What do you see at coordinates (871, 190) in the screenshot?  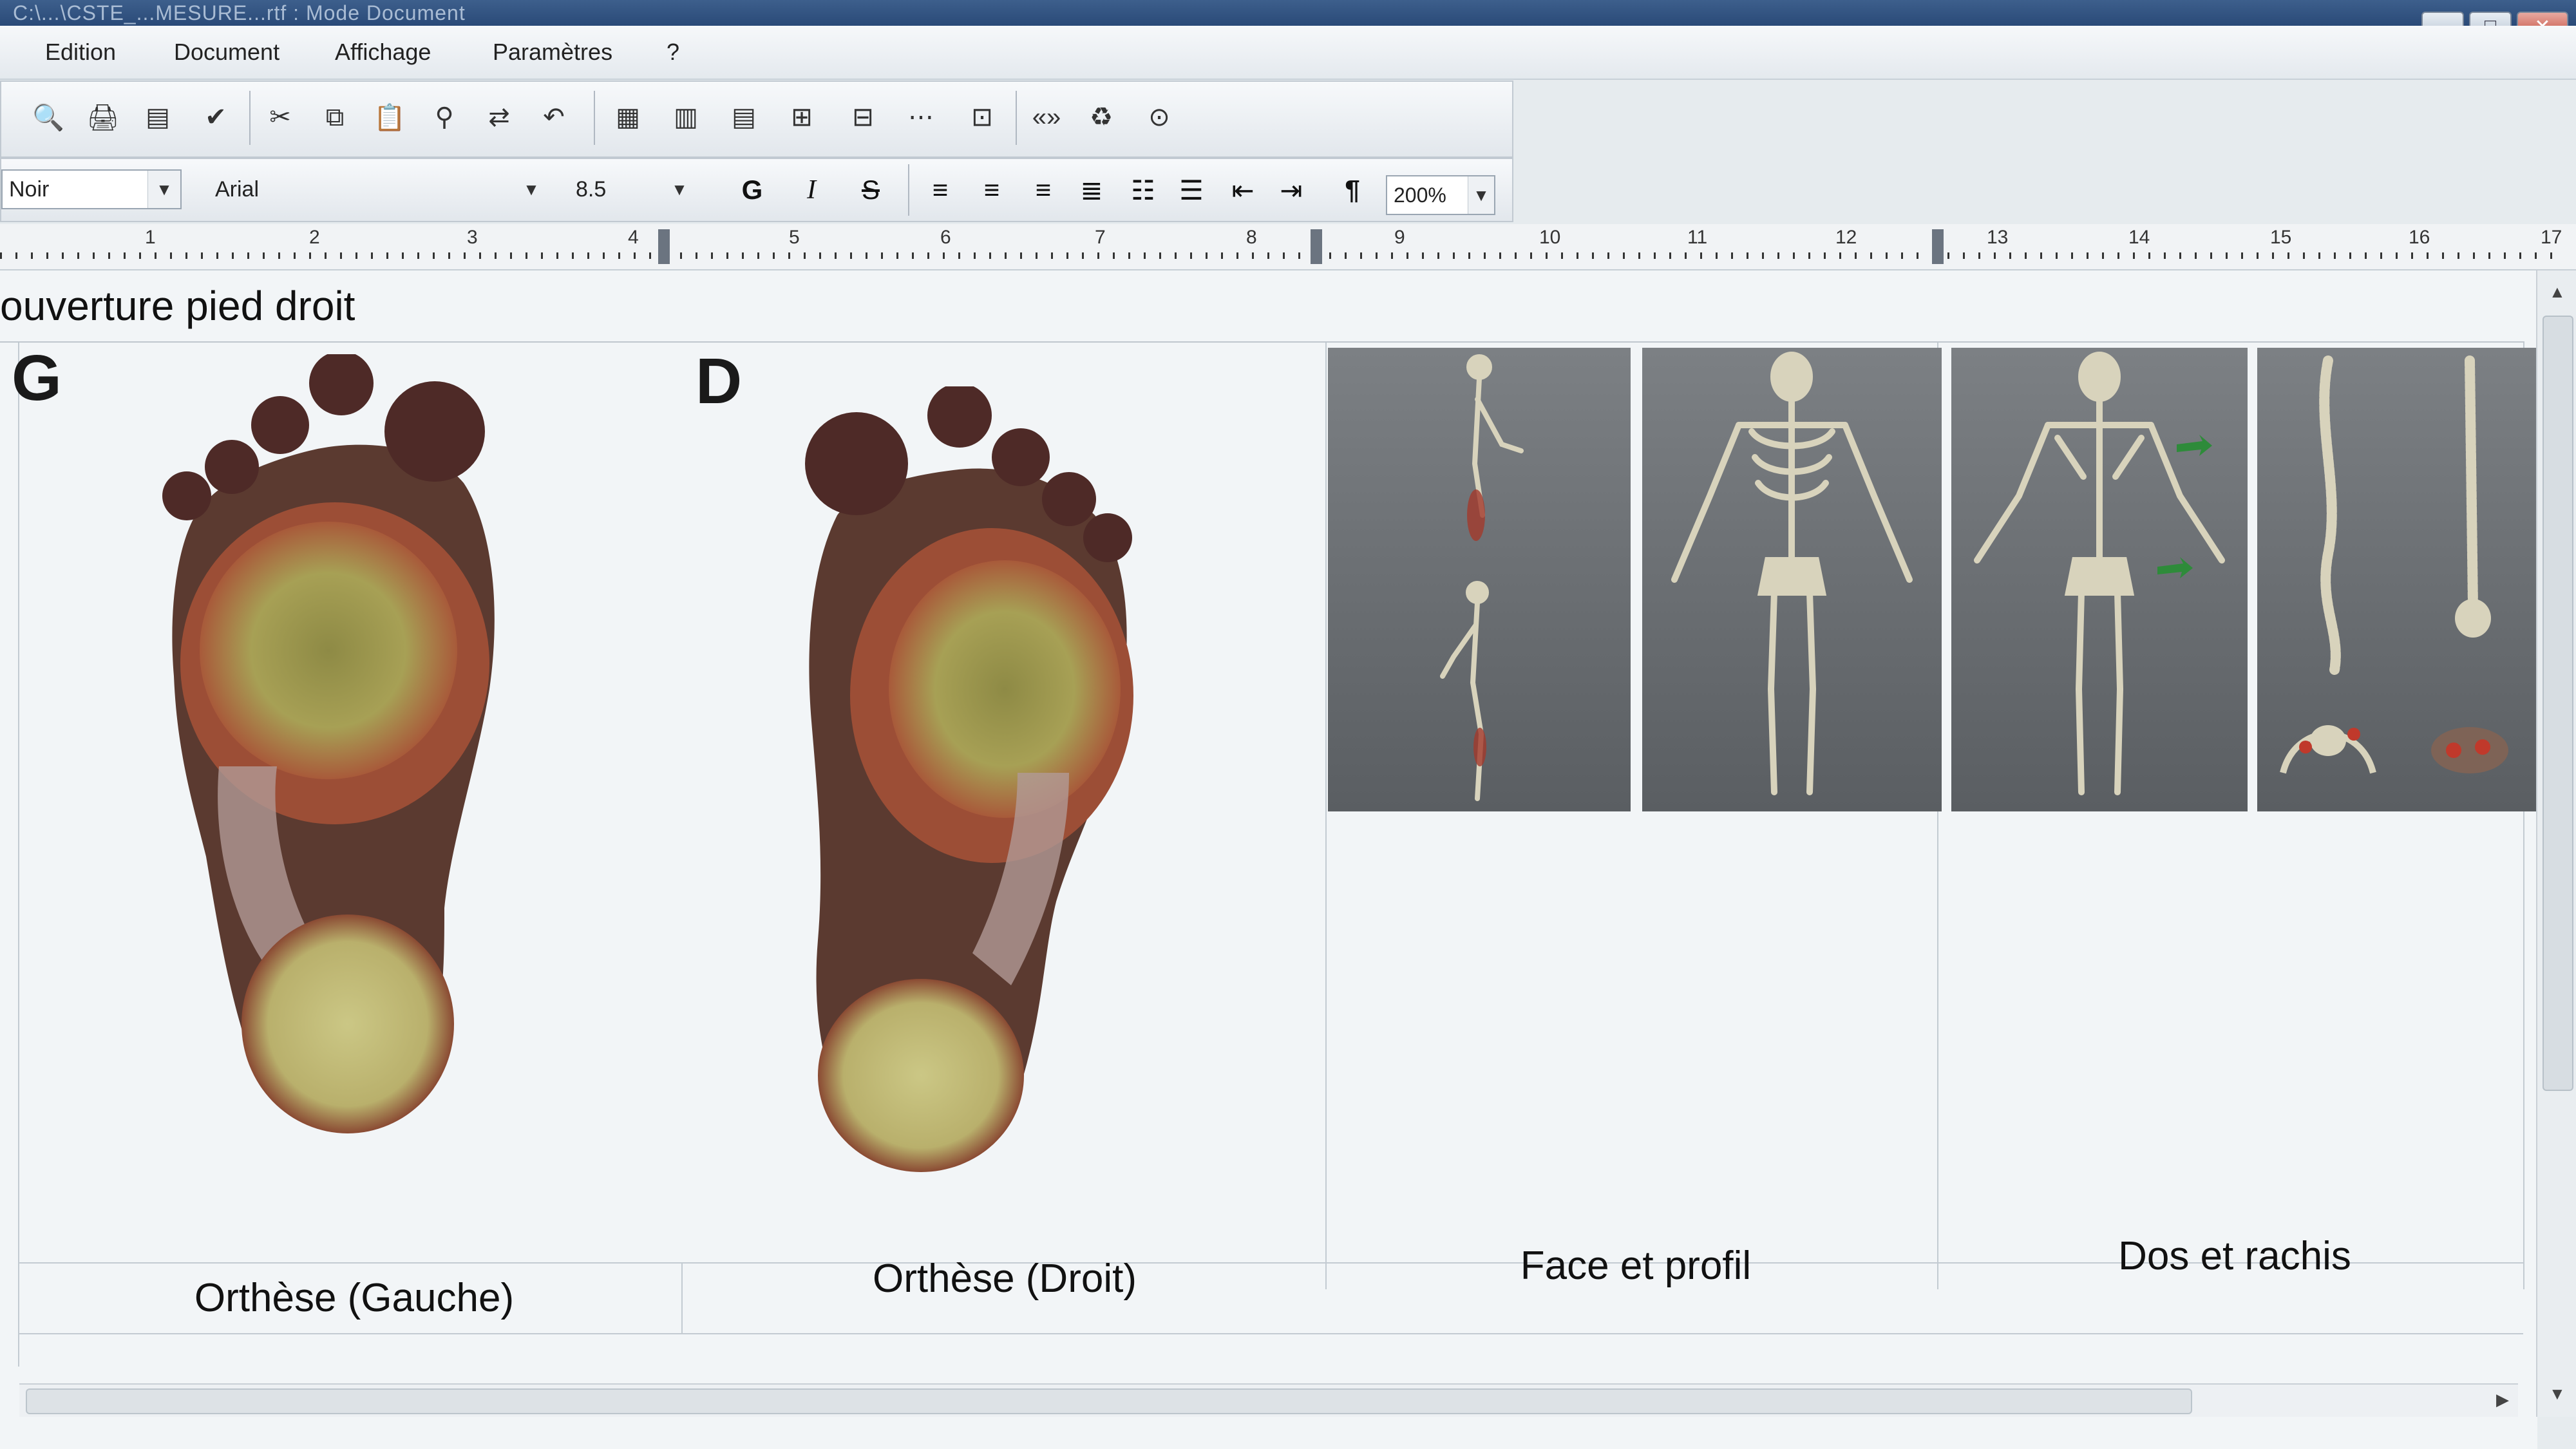 I see `strikethrough-button: S` at bounding box center [871, 190].